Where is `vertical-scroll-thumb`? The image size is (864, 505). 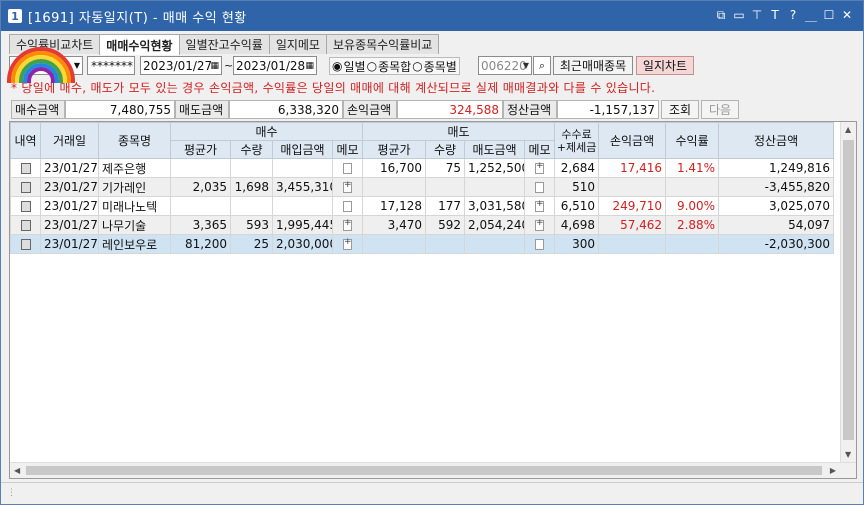 vertical-scroll-thumb is located at coordinates (848, 290).